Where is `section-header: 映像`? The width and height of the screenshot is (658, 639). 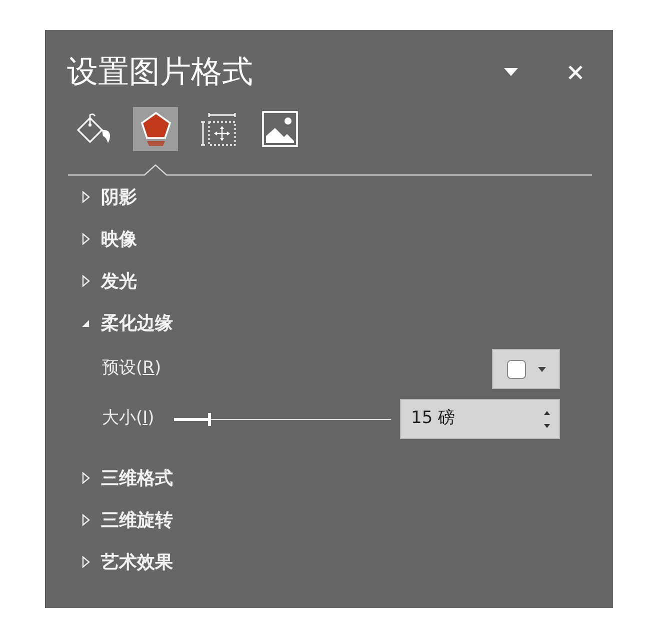 section-header: 映像 is located at coordinates (109, 239).